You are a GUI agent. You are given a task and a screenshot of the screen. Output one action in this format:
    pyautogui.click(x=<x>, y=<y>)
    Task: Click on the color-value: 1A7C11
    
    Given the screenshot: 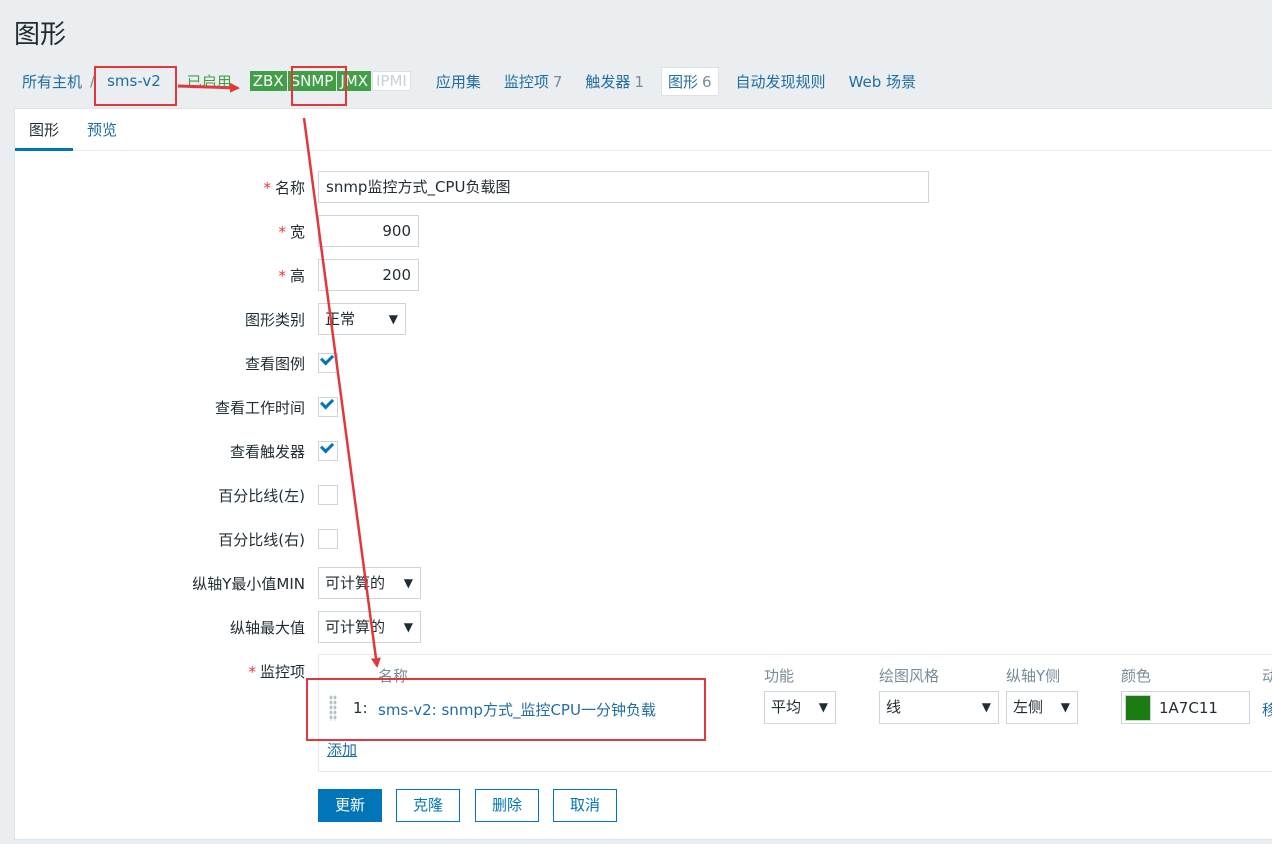 What is the action you would take?
    pyautogui.click(x=1188, y=708)
    